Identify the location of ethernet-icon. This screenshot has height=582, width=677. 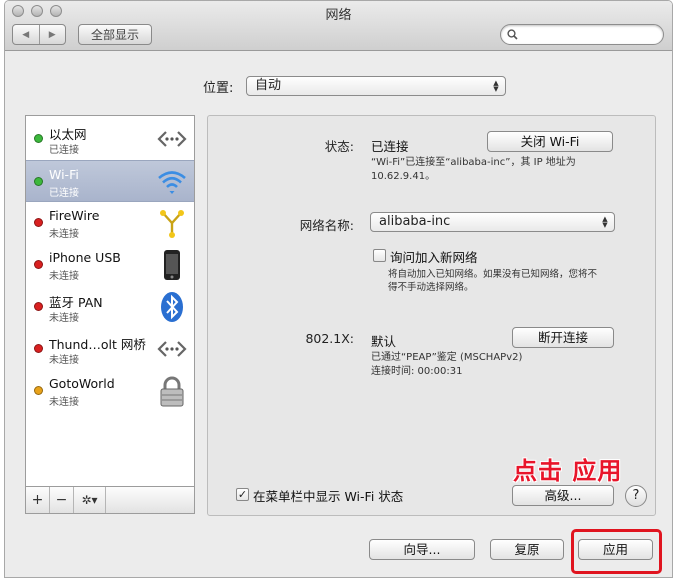
(172, 139).